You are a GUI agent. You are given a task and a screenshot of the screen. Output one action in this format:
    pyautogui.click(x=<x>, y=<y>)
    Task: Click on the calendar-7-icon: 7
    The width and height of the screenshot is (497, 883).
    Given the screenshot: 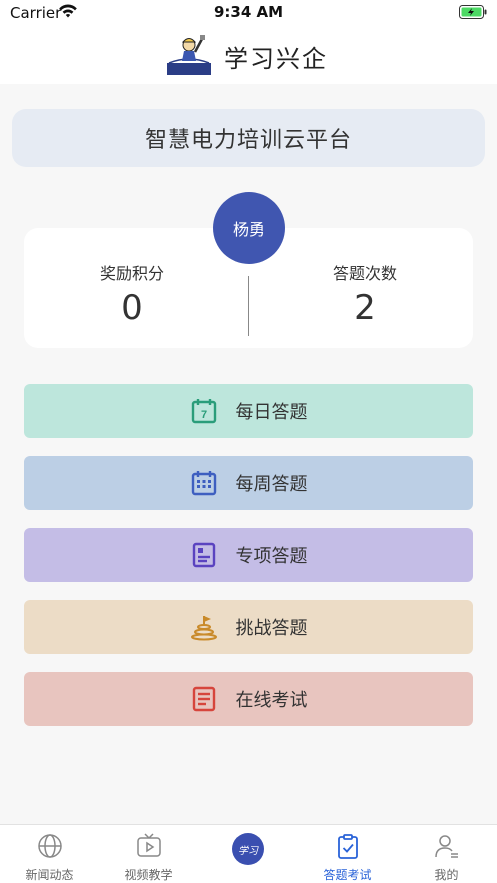 What is the action you would take?
    pyautogui.click(x=203, y=411)
    